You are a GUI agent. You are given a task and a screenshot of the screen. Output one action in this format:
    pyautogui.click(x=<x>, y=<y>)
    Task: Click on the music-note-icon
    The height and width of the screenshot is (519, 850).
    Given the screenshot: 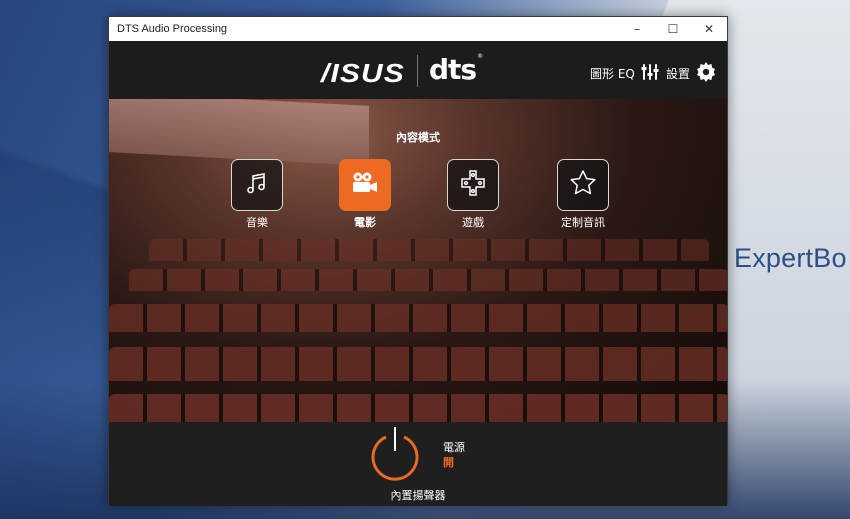 What is the action you would take?
    pyautogui.click(x=257, y=185)
    